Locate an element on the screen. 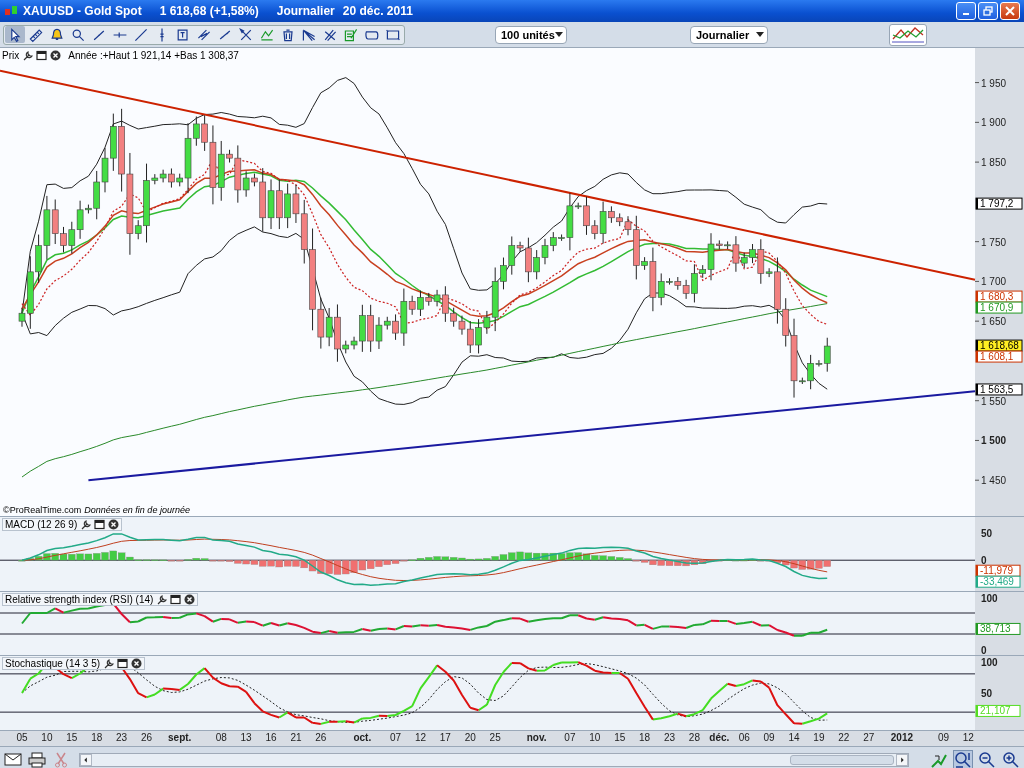 This screenshot has width=1024, height=768. x-axis-label: déc. is located at coordinates (719, 737).